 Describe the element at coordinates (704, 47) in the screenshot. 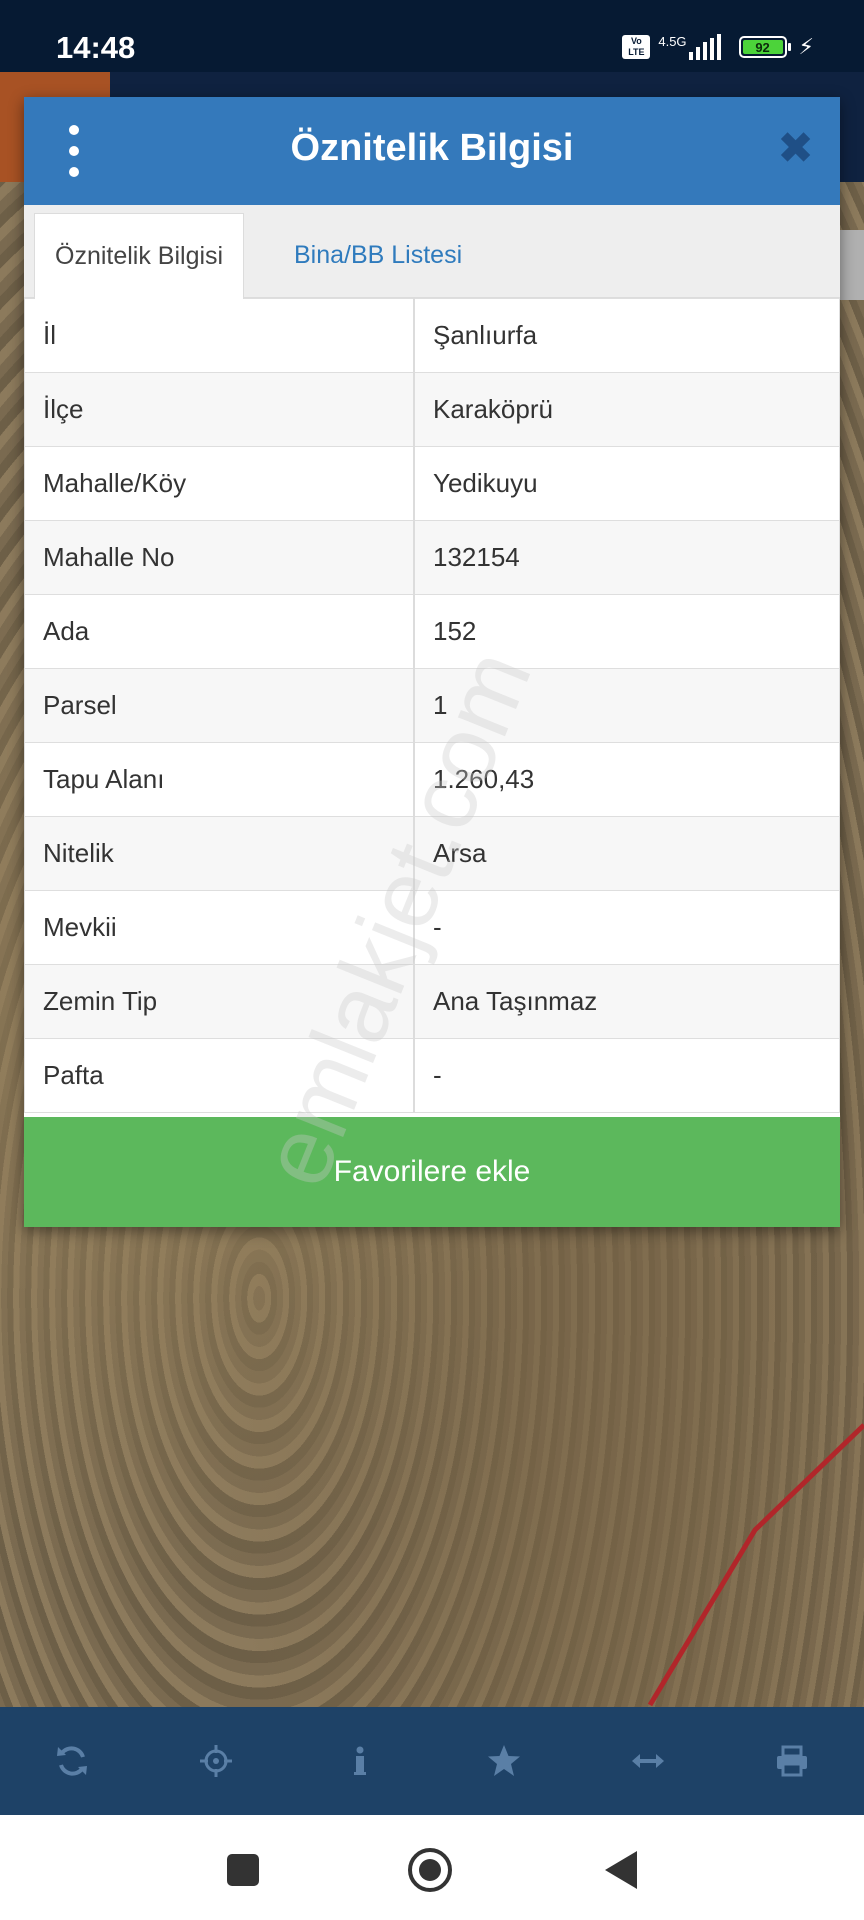

I see `signal-icon` at that location.